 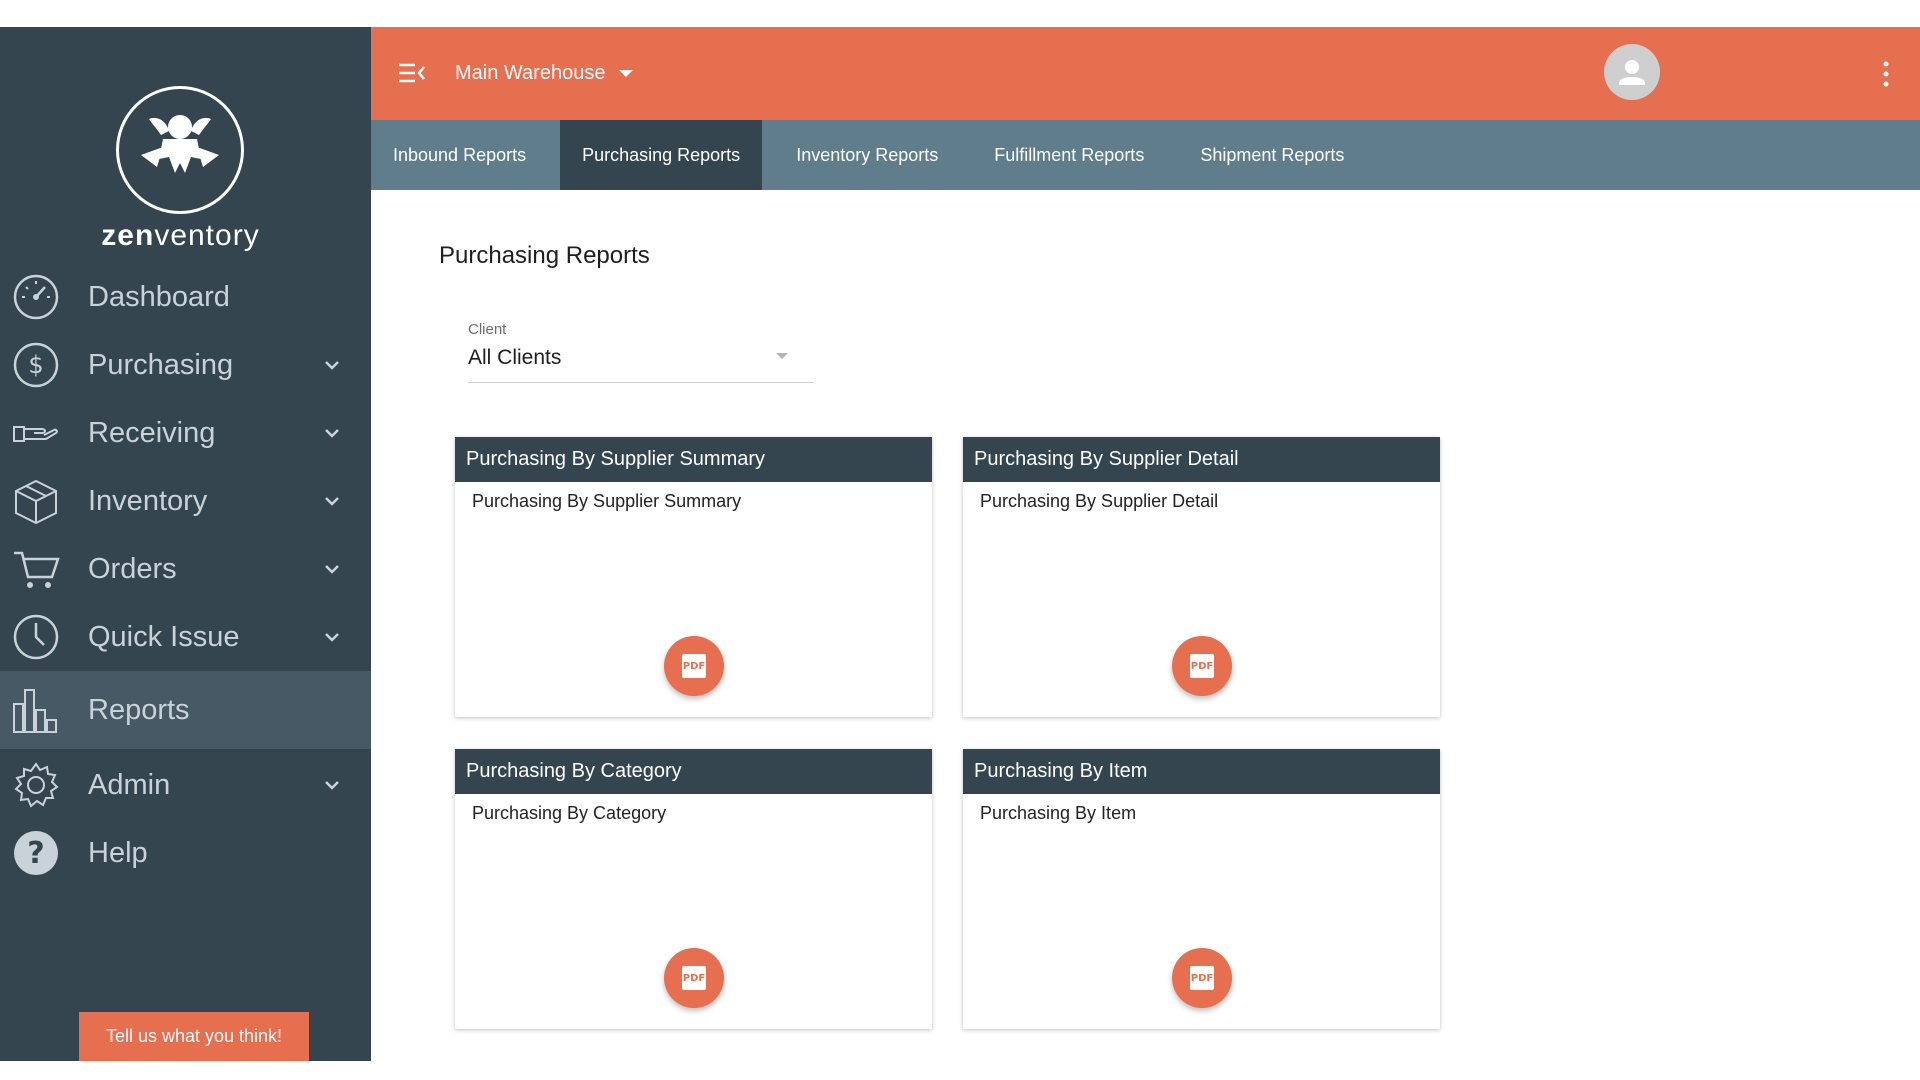 What do you see at coordinates (185, 853) in the screenshot?
I see `sidebar-item-help: ? Help` at bounding box center [185, 853].